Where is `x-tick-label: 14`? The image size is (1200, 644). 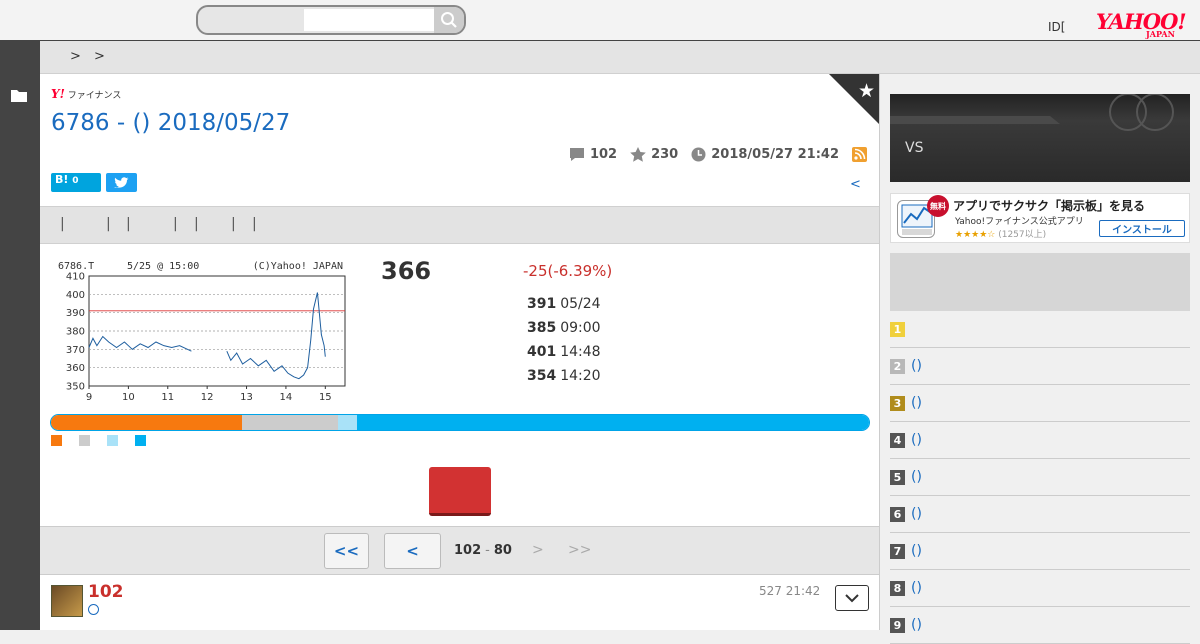
x-tick-label: 14 is located at coordinates (286, 397).